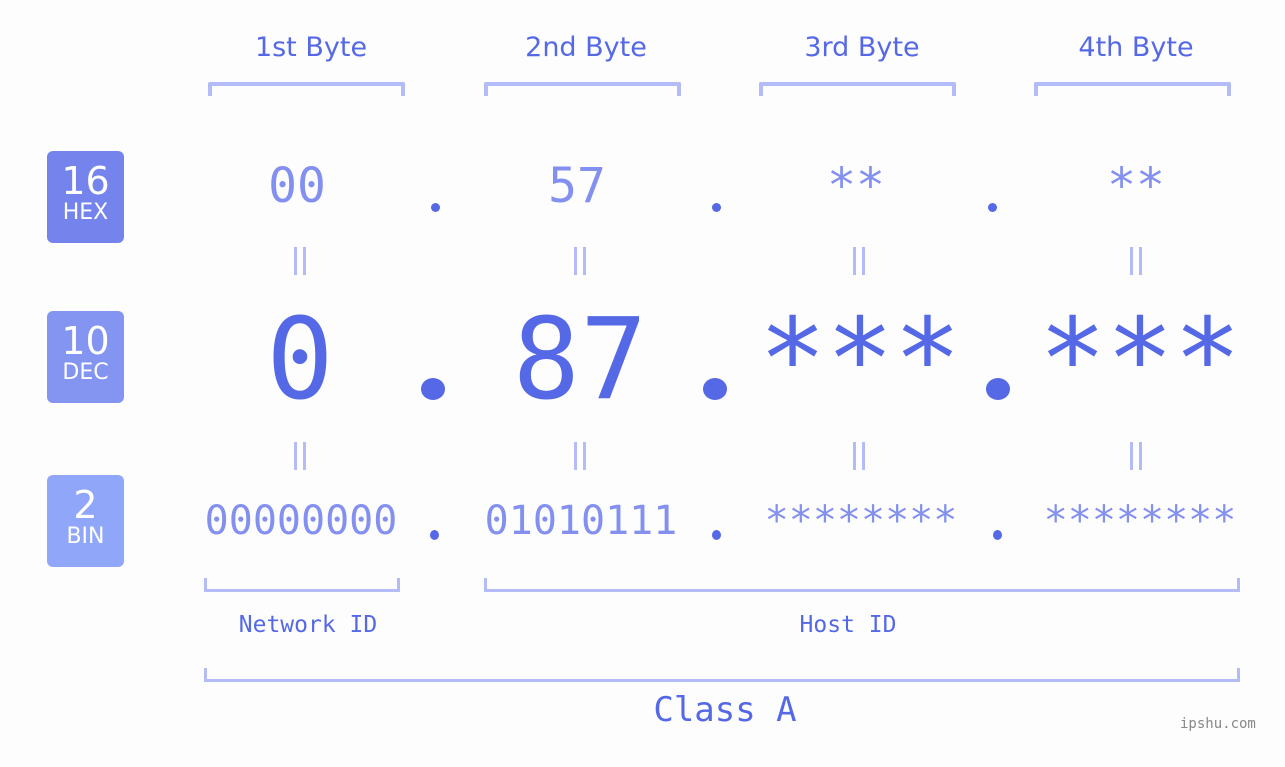 The image size is (1285, 767). Describe the element at coordinates (85, 212) in the screenshot. I see `hex-label: HEX` at that location.